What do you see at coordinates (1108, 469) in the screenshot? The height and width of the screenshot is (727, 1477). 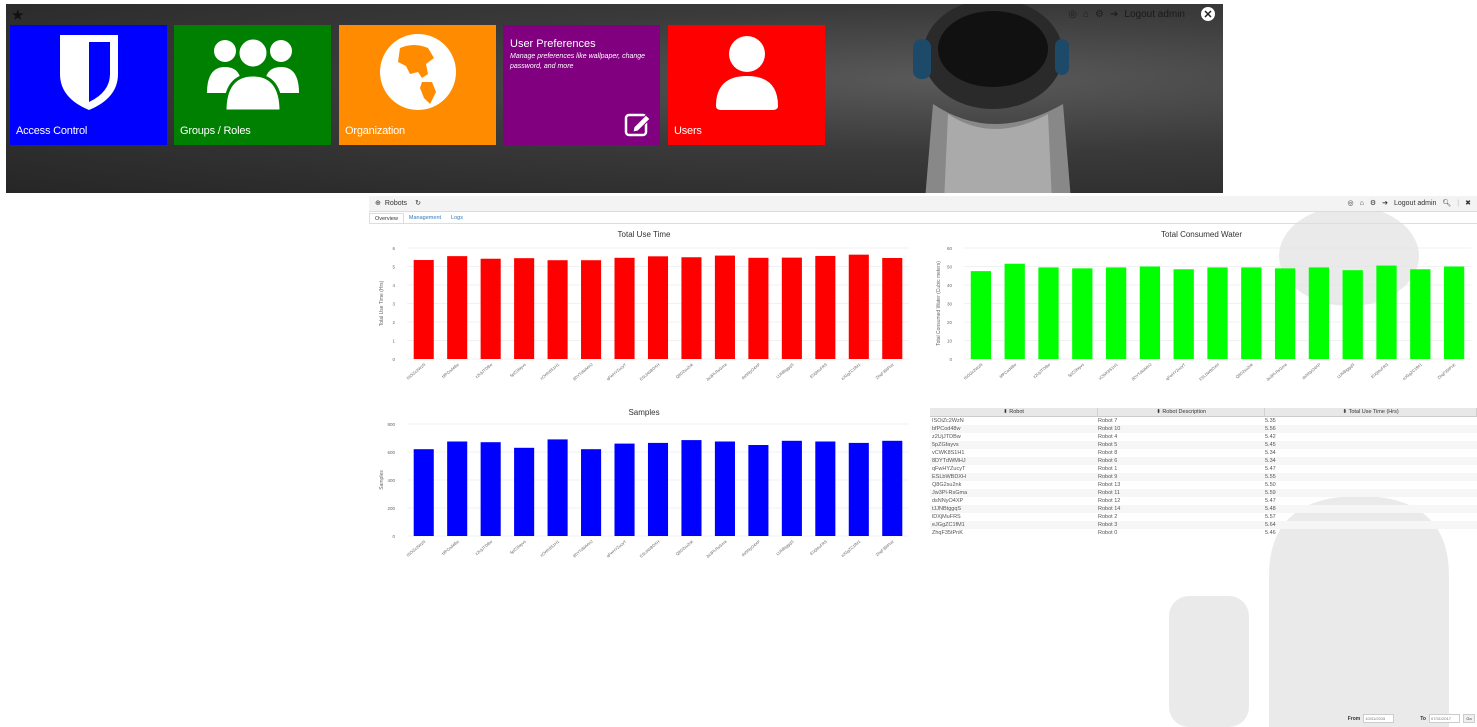 I see `table-cell: Robot 1` at bounding box center [1108, 469].